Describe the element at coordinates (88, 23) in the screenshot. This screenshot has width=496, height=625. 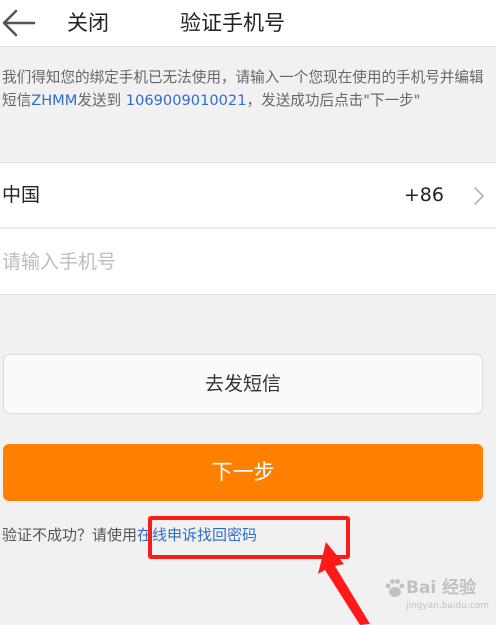
I see `close-button: 关闭` at that location.